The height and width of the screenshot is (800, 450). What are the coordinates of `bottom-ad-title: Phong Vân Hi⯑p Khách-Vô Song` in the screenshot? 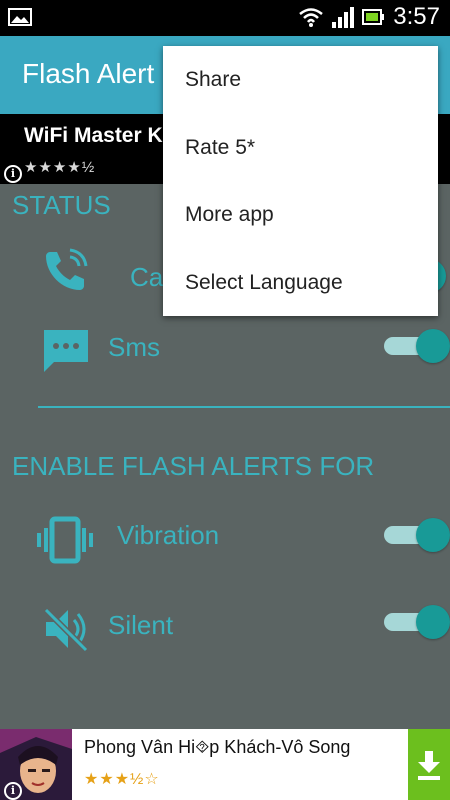 It's located at (217, 747).